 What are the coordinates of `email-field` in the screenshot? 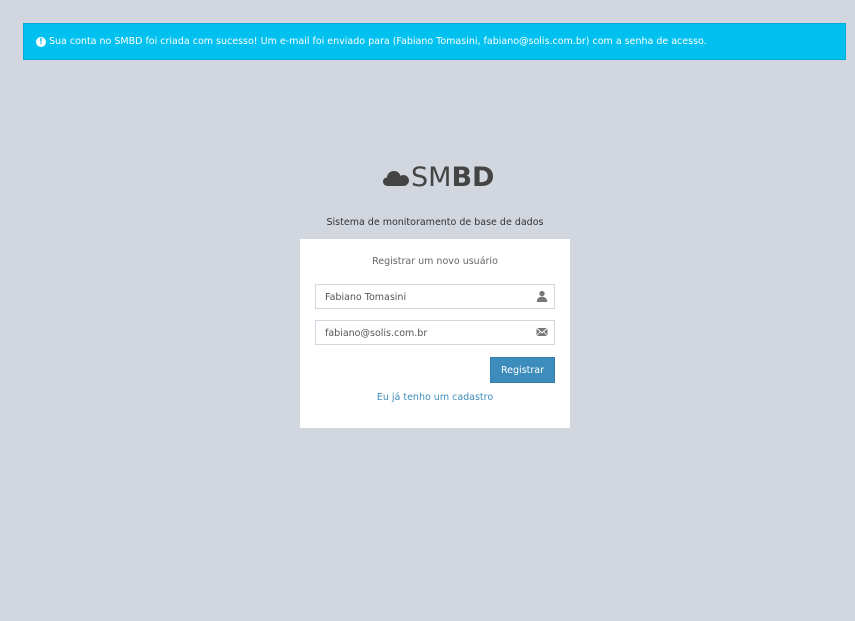 It's located at (435, 332).